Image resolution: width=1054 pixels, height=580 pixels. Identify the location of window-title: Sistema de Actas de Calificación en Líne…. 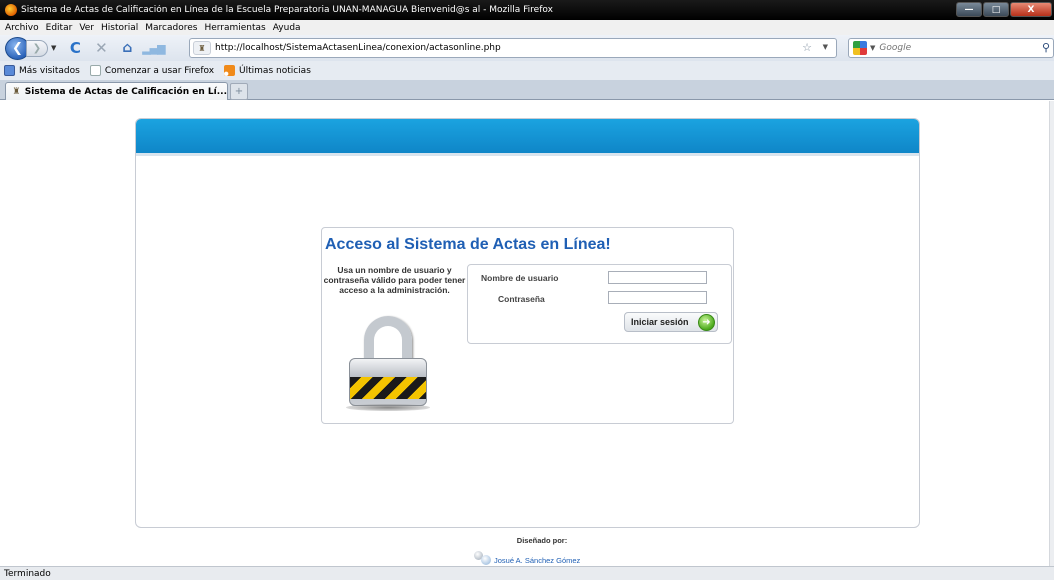
(287, 10).